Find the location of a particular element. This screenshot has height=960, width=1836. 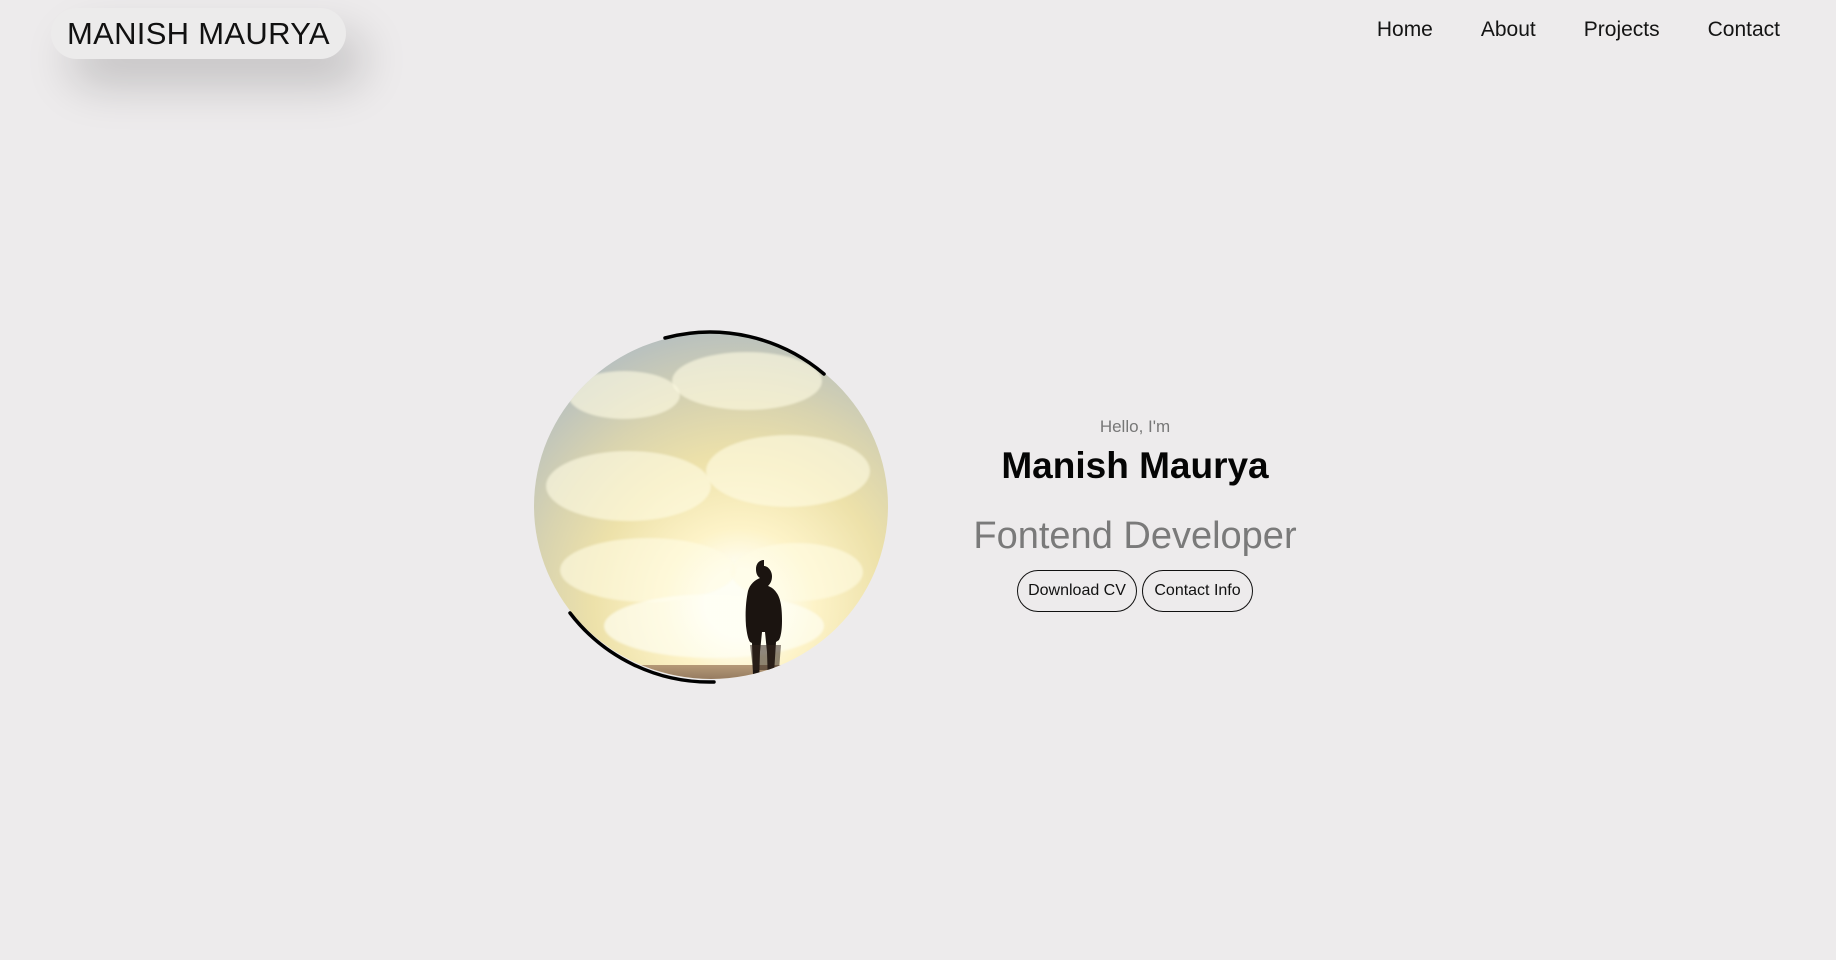

nav-about: About is located at coordinates (1508, 30).